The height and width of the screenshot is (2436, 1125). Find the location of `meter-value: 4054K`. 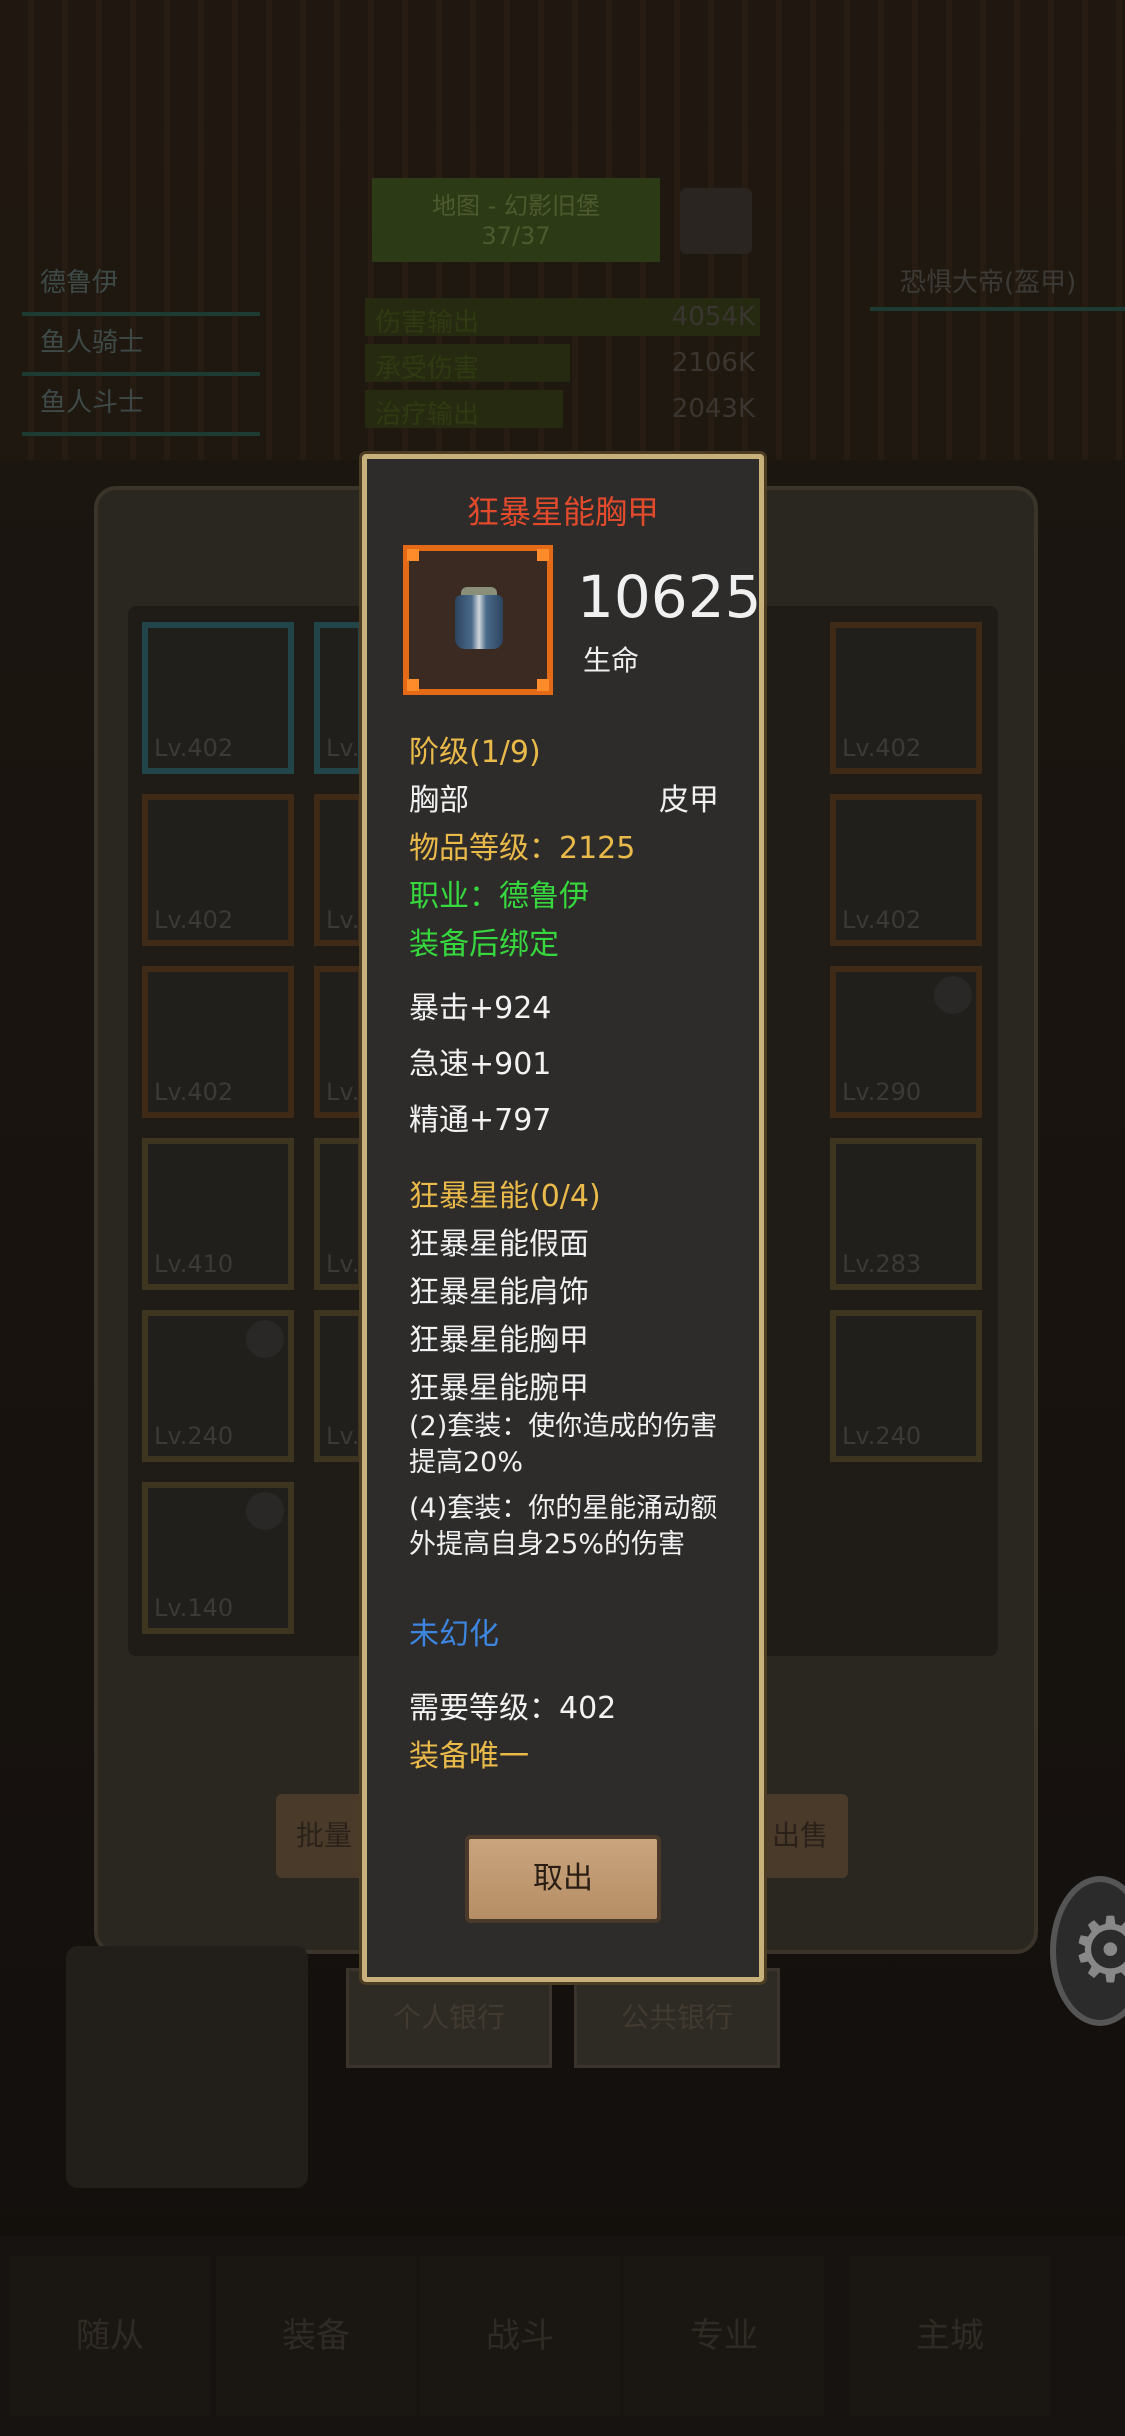

meter-value: 4054K is located at coordinates (713, 317).